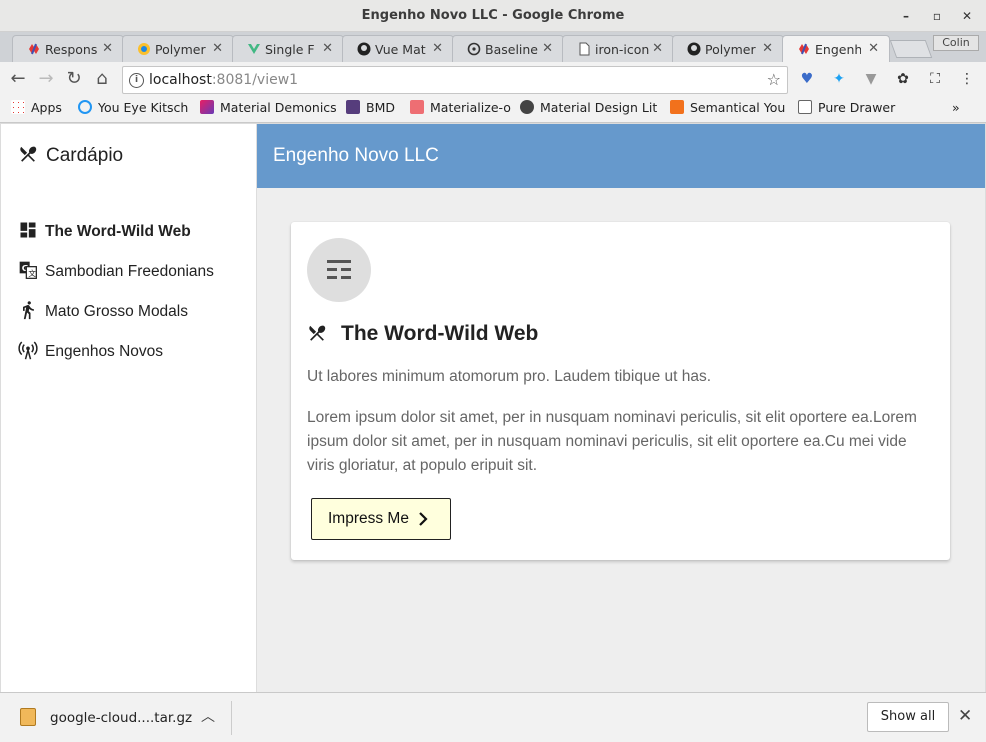  I want to click on polymer-hex-icon, so click(144, 49).